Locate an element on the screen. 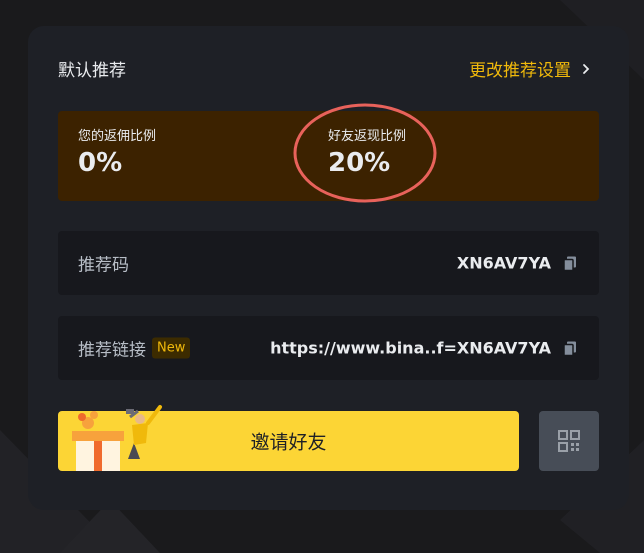 Image resolution: width=644 pixels, height=553 pixels. qr-code-icon is located at coordinates (569, 441).